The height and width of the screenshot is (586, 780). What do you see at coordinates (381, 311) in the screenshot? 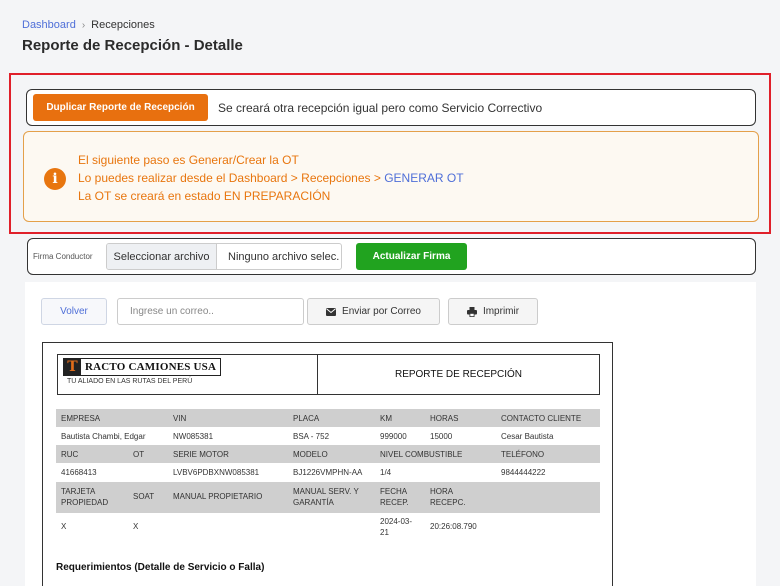
I see `send-email-label: Enviar por Correo` at bounding box center [381, 311].